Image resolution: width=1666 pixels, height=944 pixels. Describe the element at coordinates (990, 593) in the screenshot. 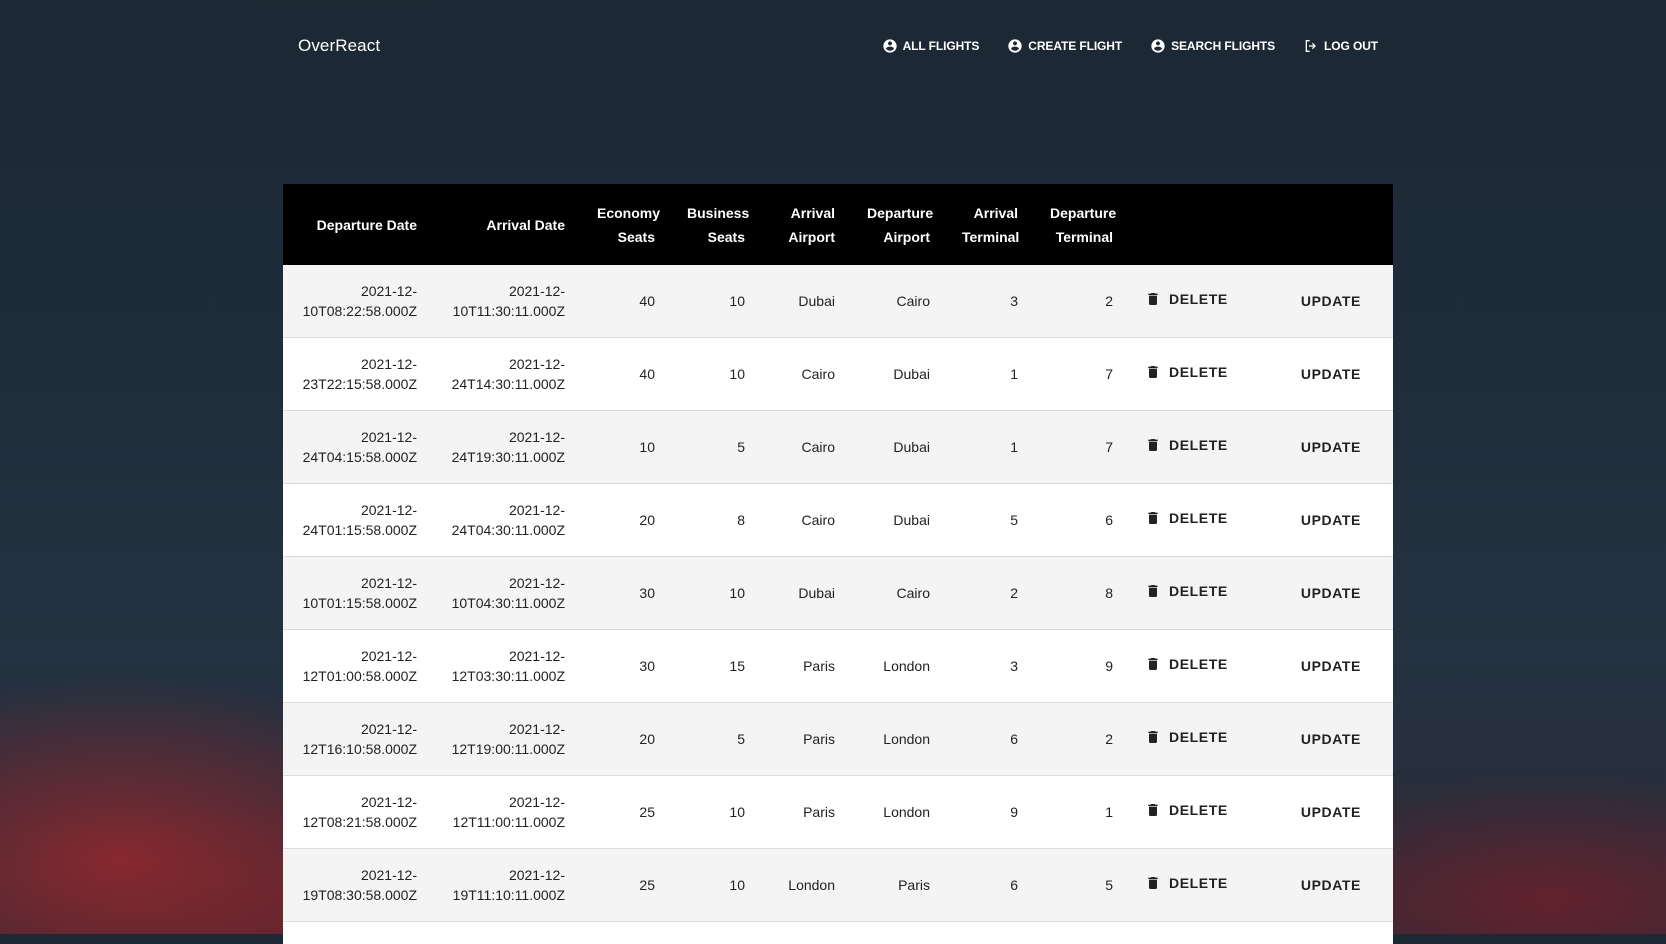

I see `arrival-terminal-cell: 2` at that location.